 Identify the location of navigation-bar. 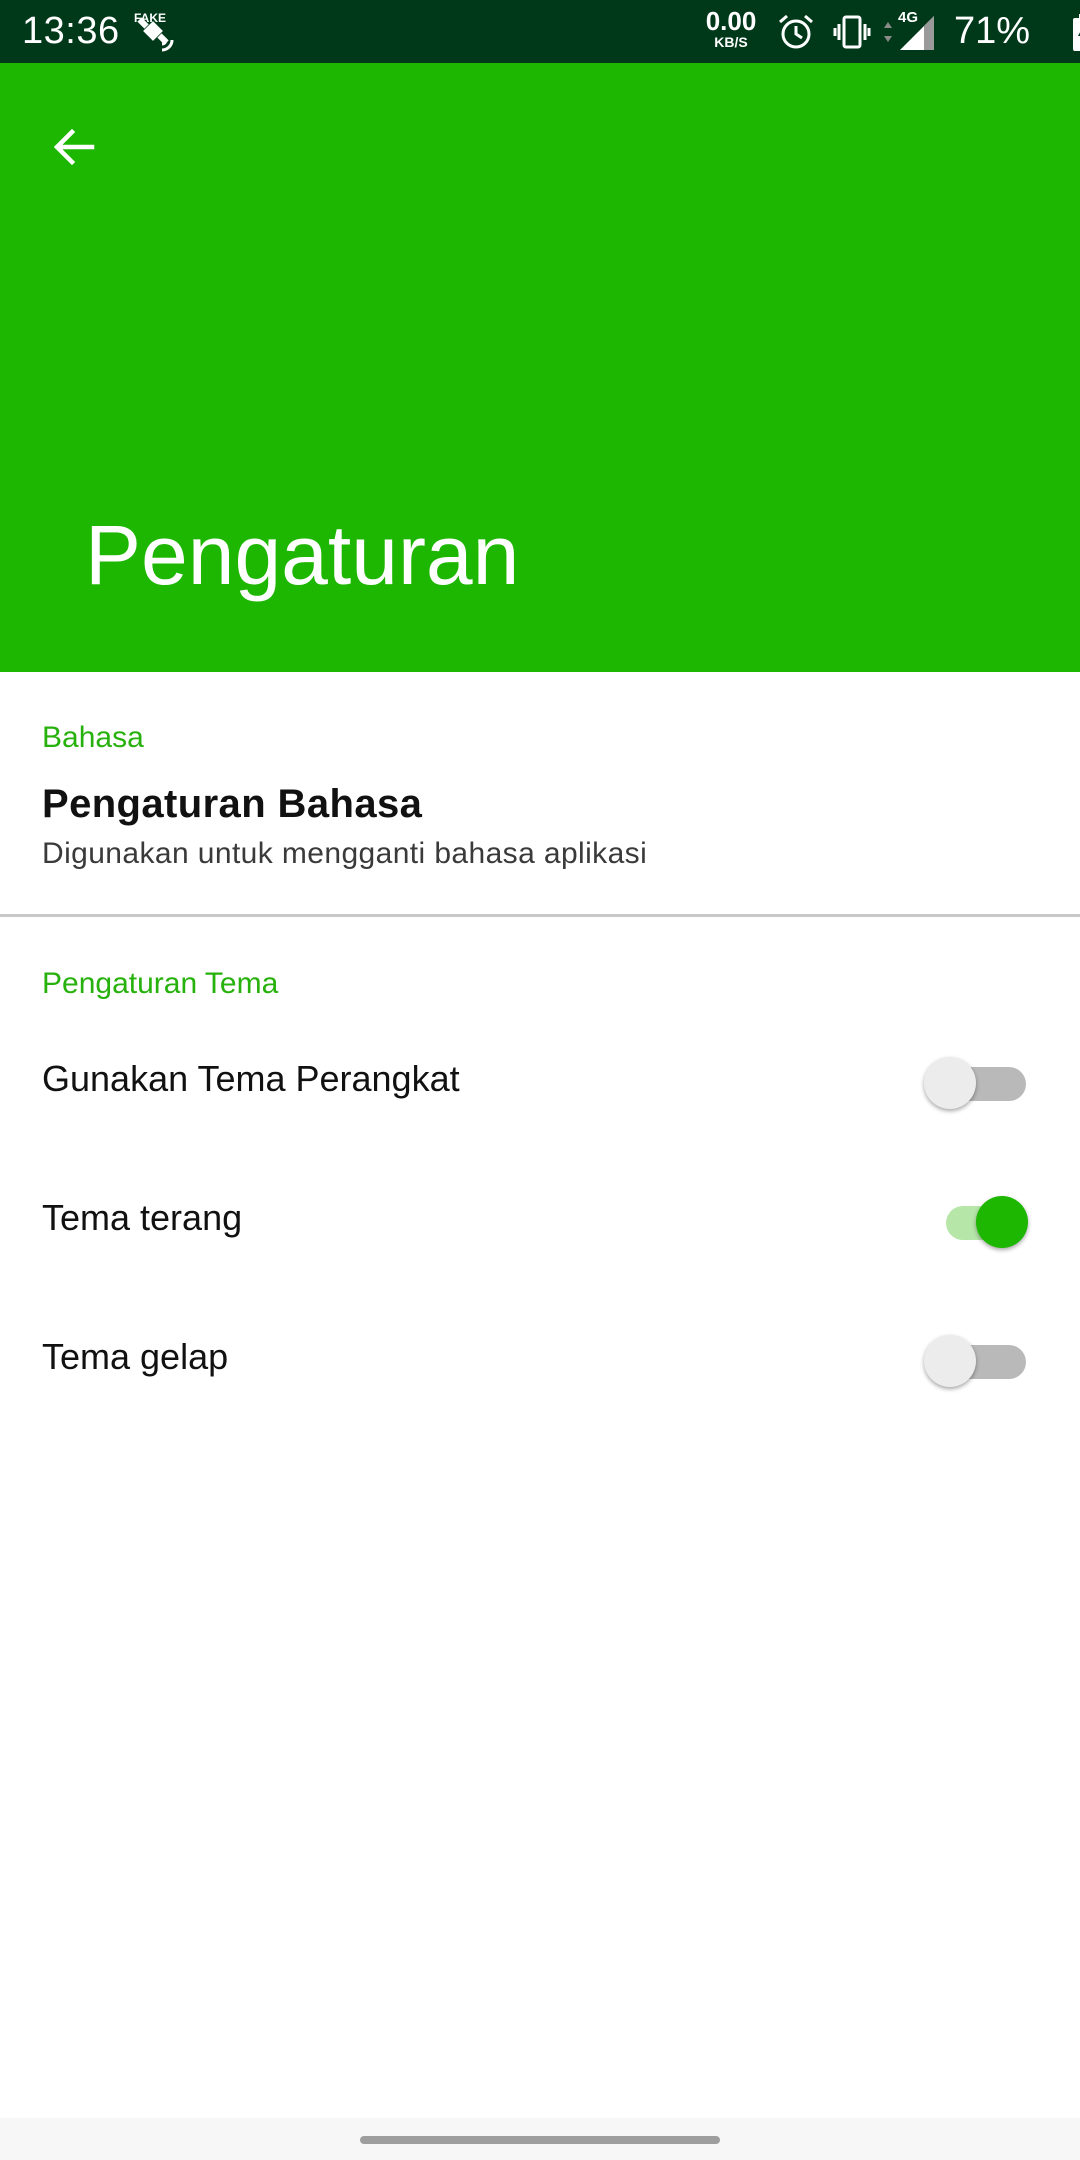
(540, 2139).